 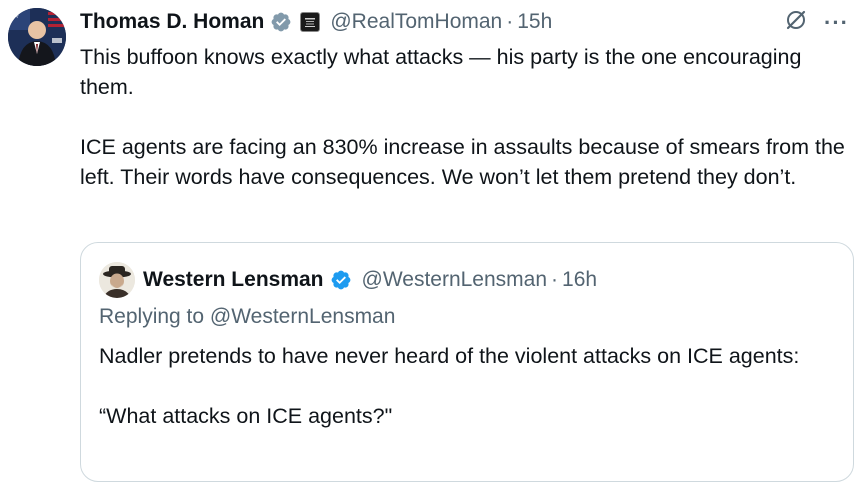 I want to click on quoted-tweet-header: Western Lensman @WesternLensman · 16h, so click(x=348, y=280).